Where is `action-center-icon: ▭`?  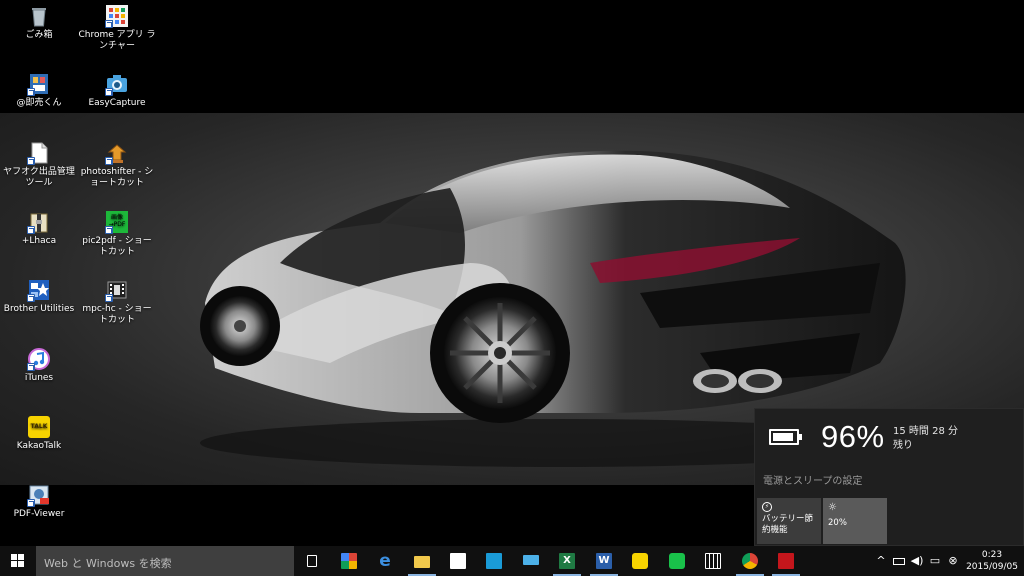 action-center-icon: ▭ is located at coordinates (935, 561).